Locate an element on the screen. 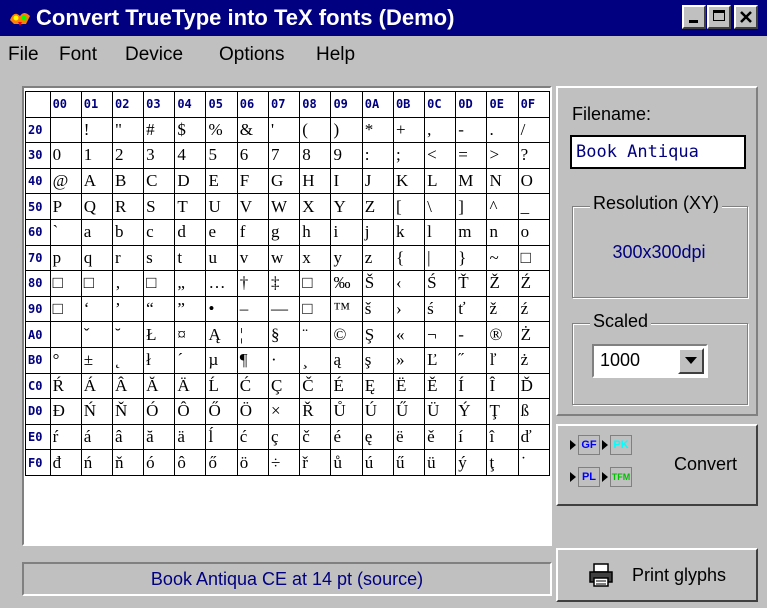 Image resolution: width=767 pixels, height=608 pixels. glyph-cell: . is located at coordinates (502, 130).